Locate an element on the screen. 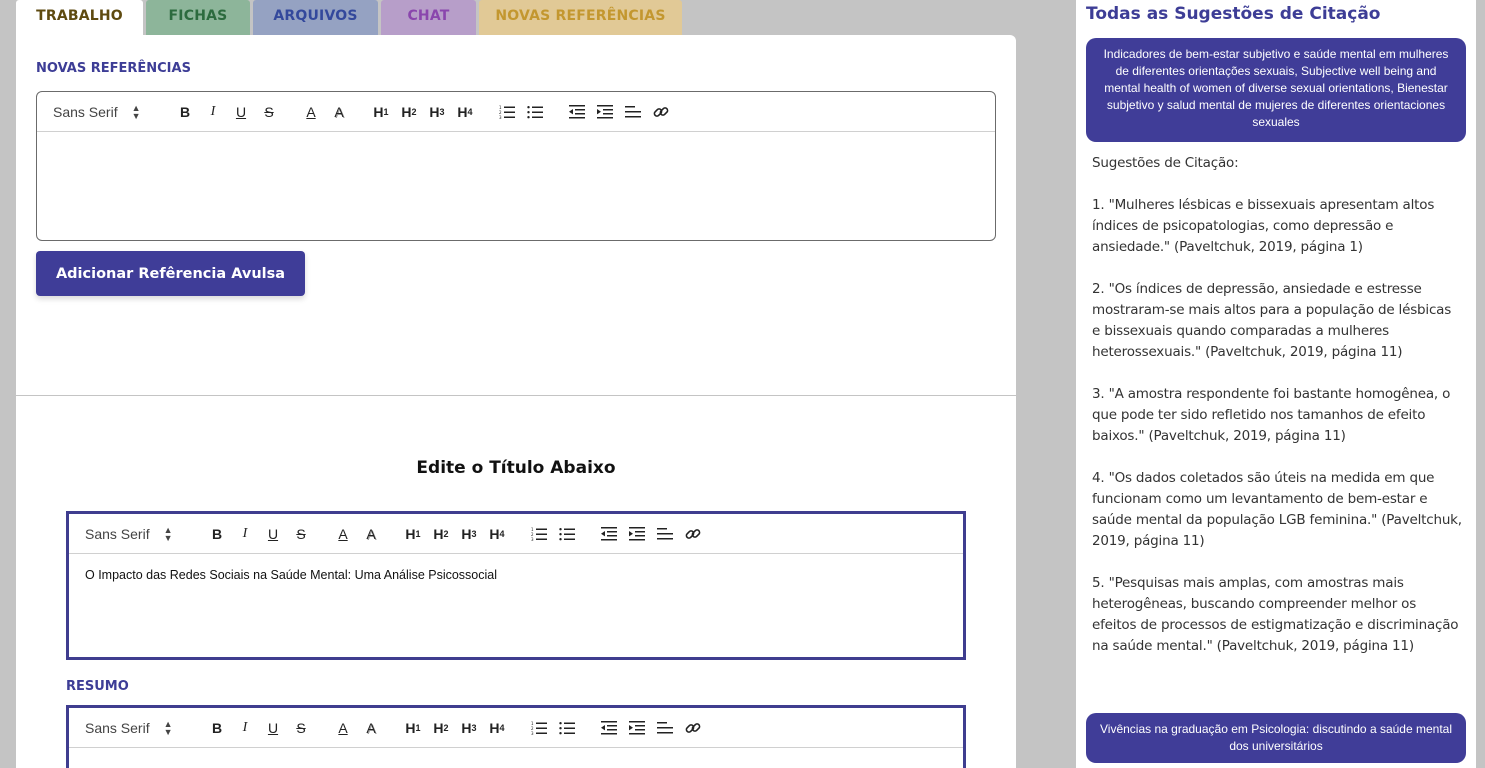 This screenshot has width=1485, height=768. new-reference-text-area is located at coordinates (516, 186).